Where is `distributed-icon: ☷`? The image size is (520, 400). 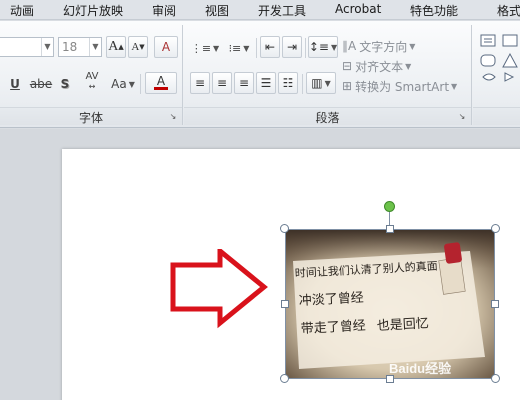
distributed-icon: ☷ is located at coordinates (288, 83).